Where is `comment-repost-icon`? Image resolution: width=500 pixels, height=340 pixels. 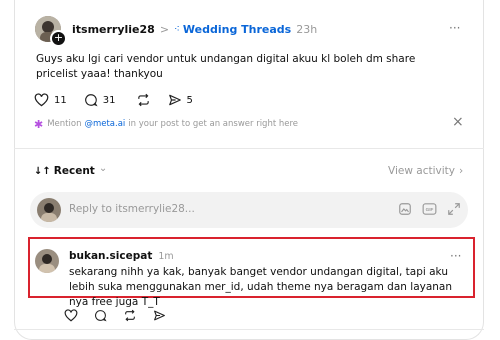 comment-repost-icon is located at coordinates (130, 315).